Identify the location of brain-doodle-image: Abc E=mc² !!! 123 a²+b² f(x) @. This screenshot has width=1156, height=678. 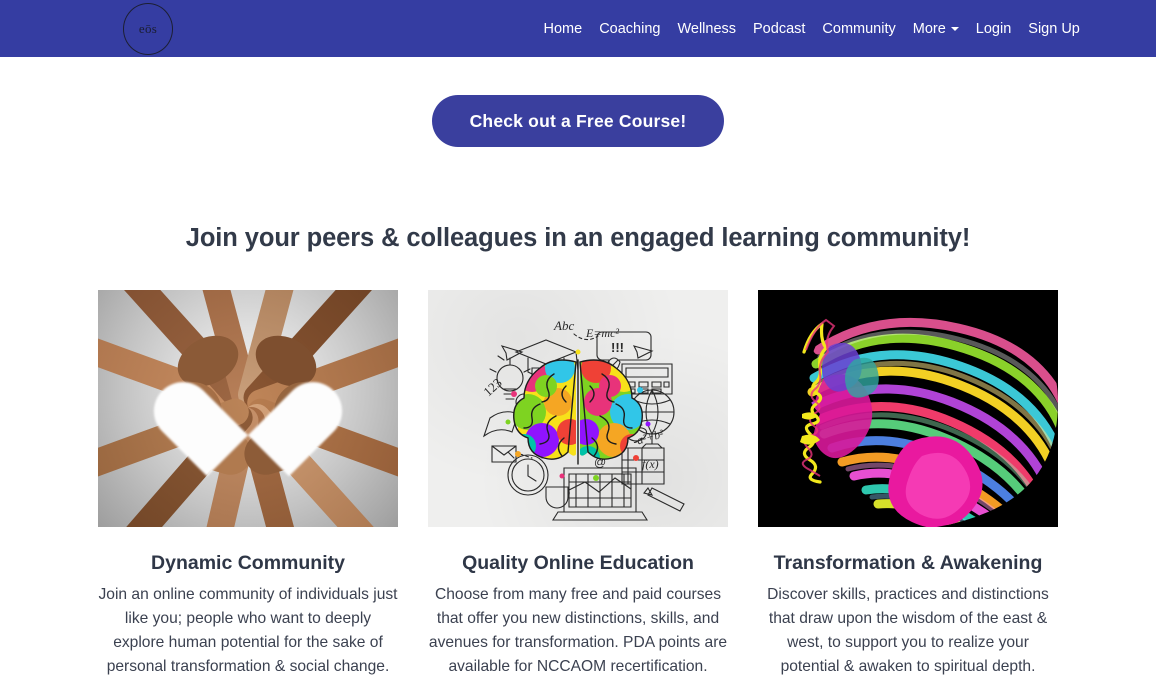
(578, 408).